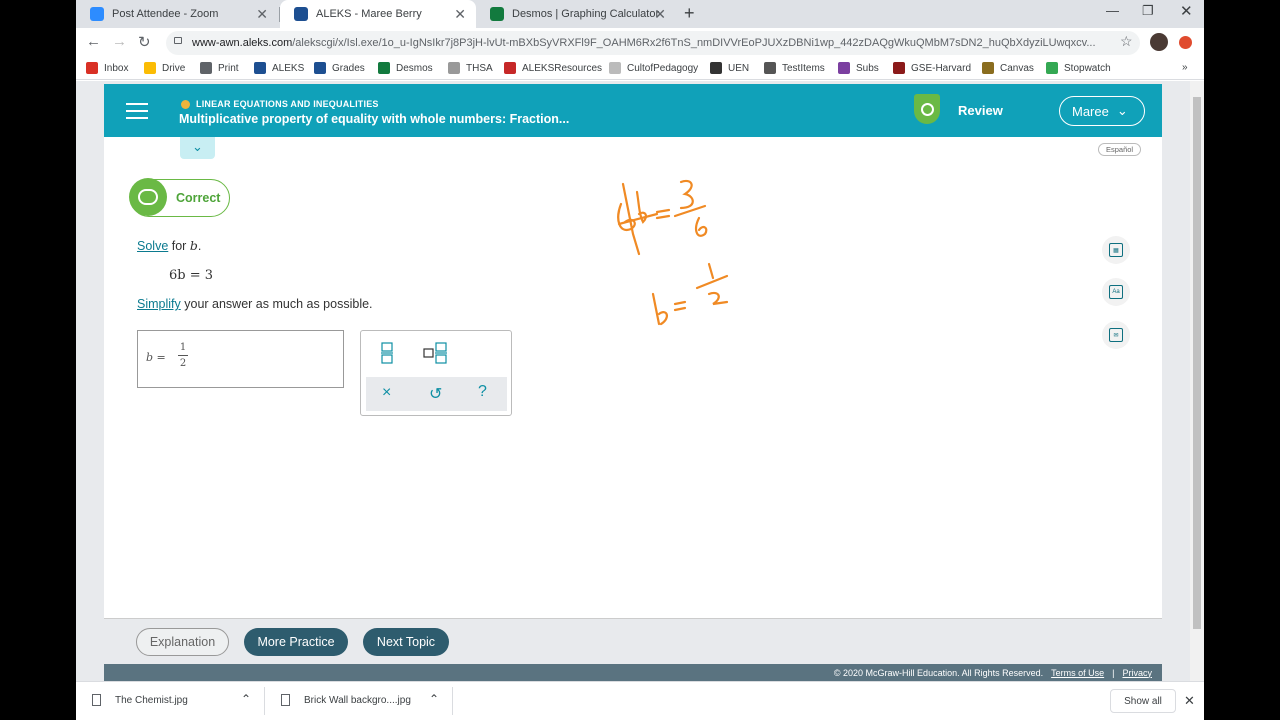 Image resolution: width=1280 pixels, height=720 pixels. Describe the element at coordinates (378, 14) in the screenshot. I see `tab-aleks: ALEKS - Maree Berry ✕` at that location.